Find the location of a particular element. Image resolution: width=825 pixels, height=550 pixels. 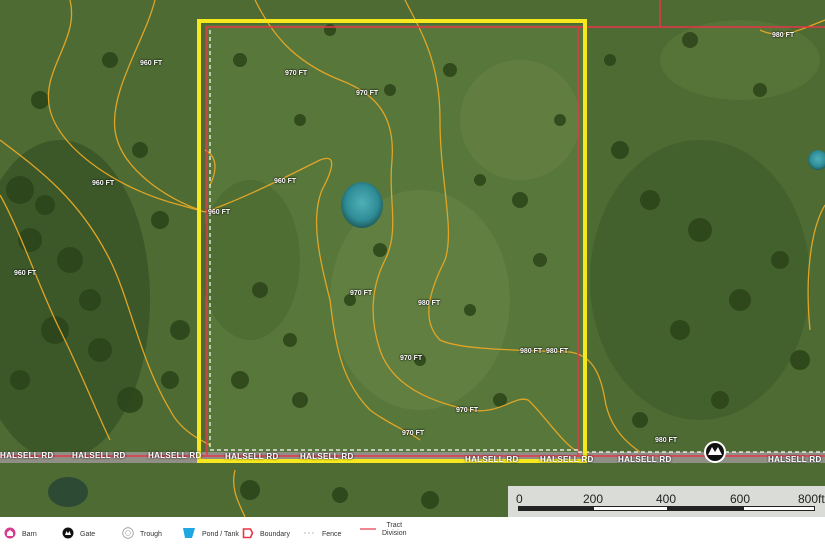

trough-icon is located at coordinates (128, 534).